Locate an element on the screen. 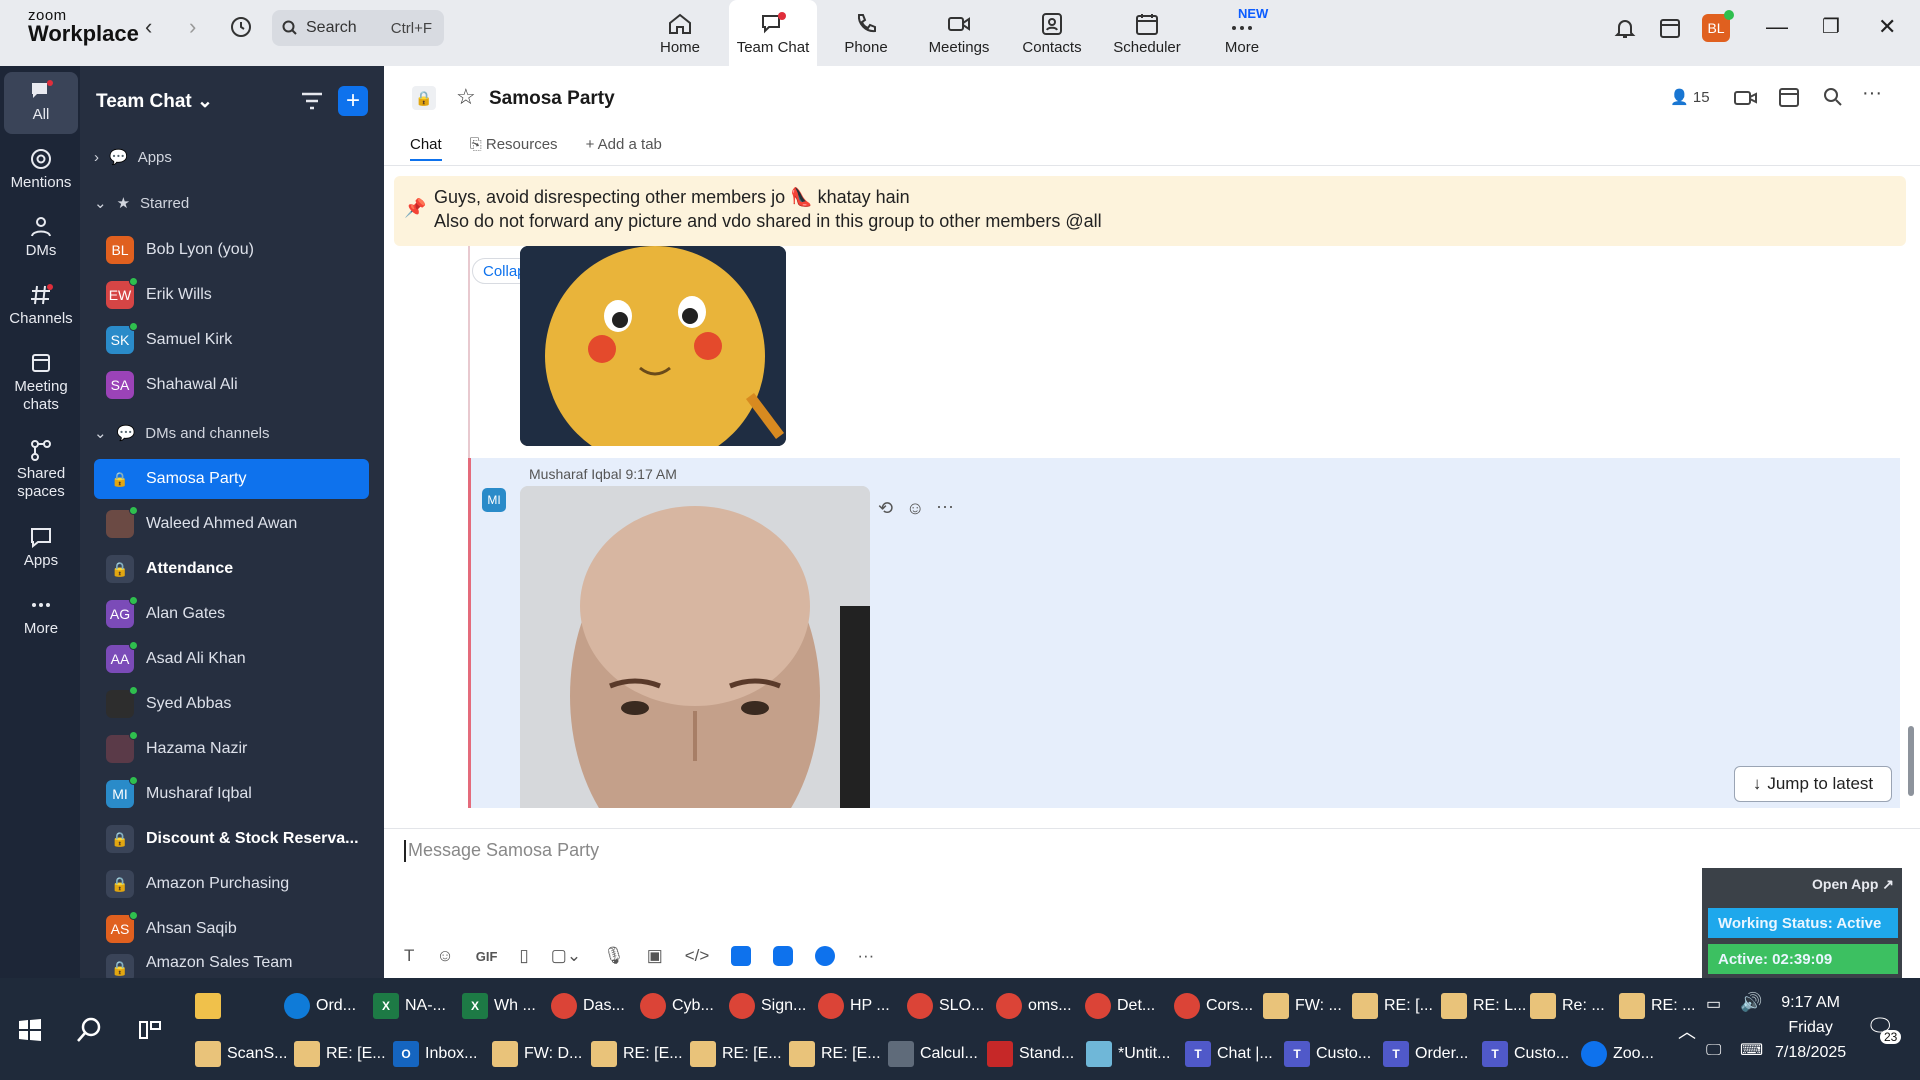 This screenshot has height=1080, width=1920. star-icon: ☆ is located at coordinates (466, 97).